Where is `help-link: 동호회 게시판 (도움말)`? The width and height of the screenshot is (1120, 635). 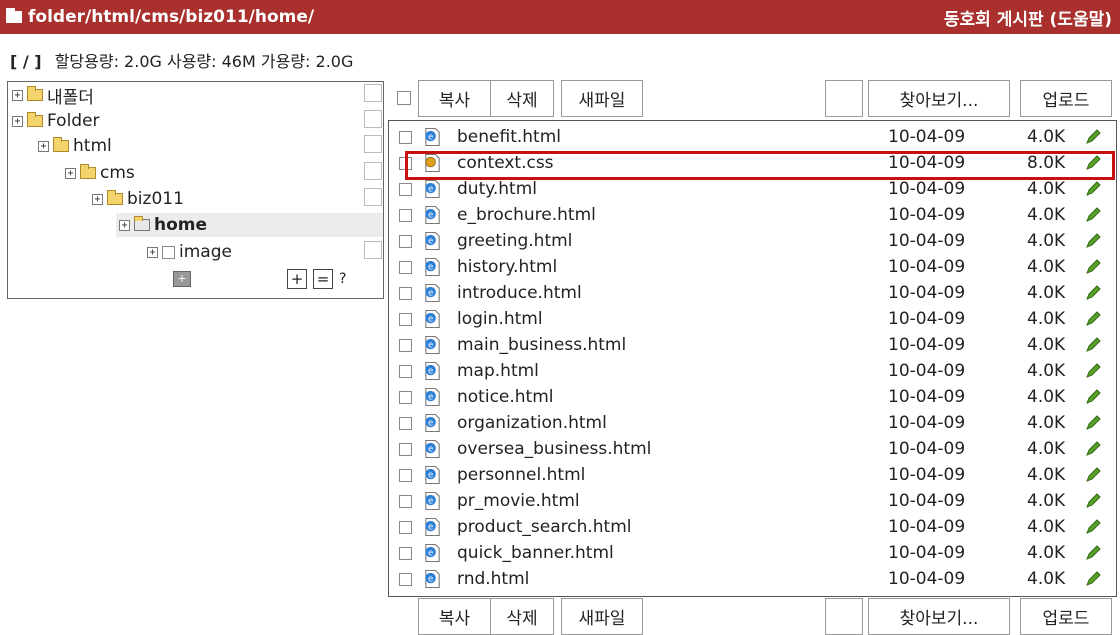
help-link: 동호회 게시판 (도움말) is located at coordinates (1028, 17).